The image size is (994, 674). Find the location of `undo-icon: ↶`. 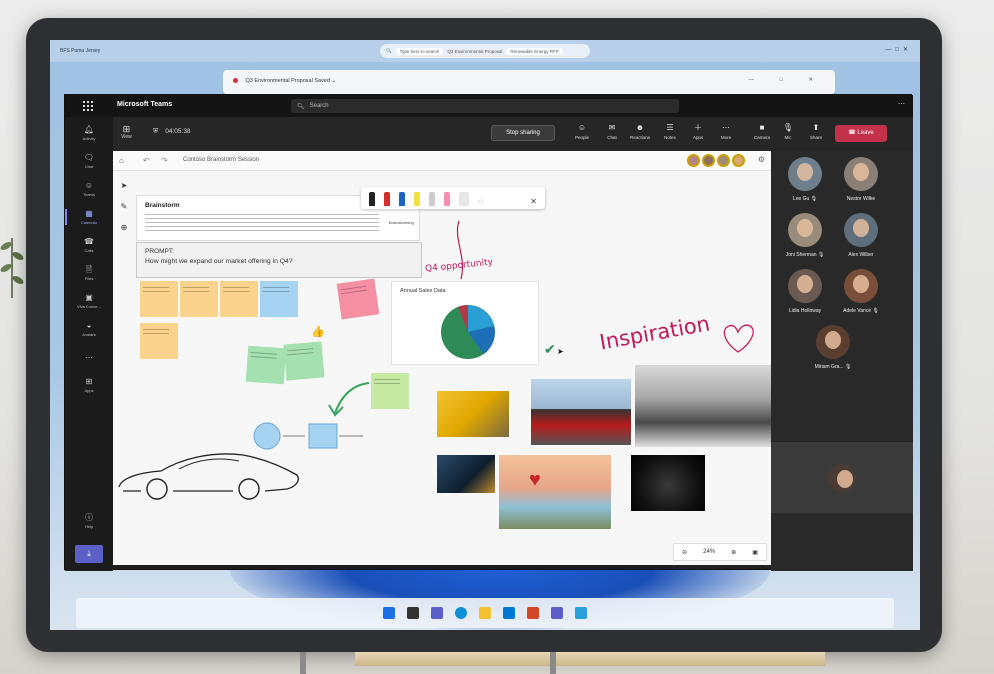

undo-icon: ↶ is located at coordinates (146, 160).